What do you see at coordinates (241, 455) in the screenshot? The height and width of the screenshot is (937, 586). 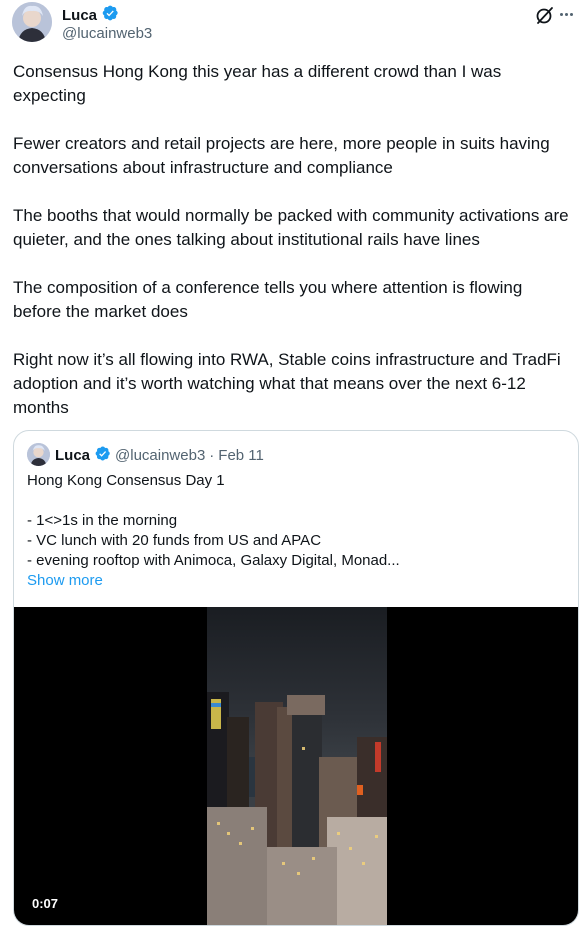 I see `quoted-date: Feb 11` at bounding box center [241, 455].